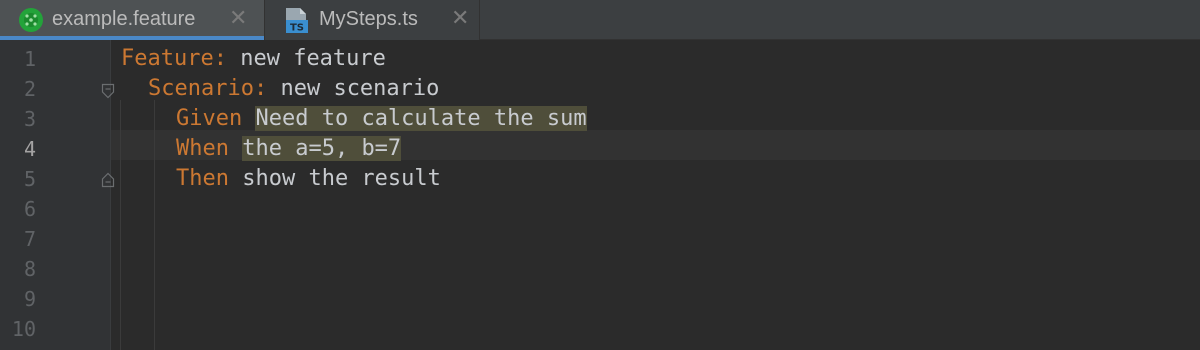 The width and height of the screenshot is (1200, 350). What do you see at coordinates (29, 299) in the screenshot?
I see `line-number: 9` at bounding box center [29, 299].